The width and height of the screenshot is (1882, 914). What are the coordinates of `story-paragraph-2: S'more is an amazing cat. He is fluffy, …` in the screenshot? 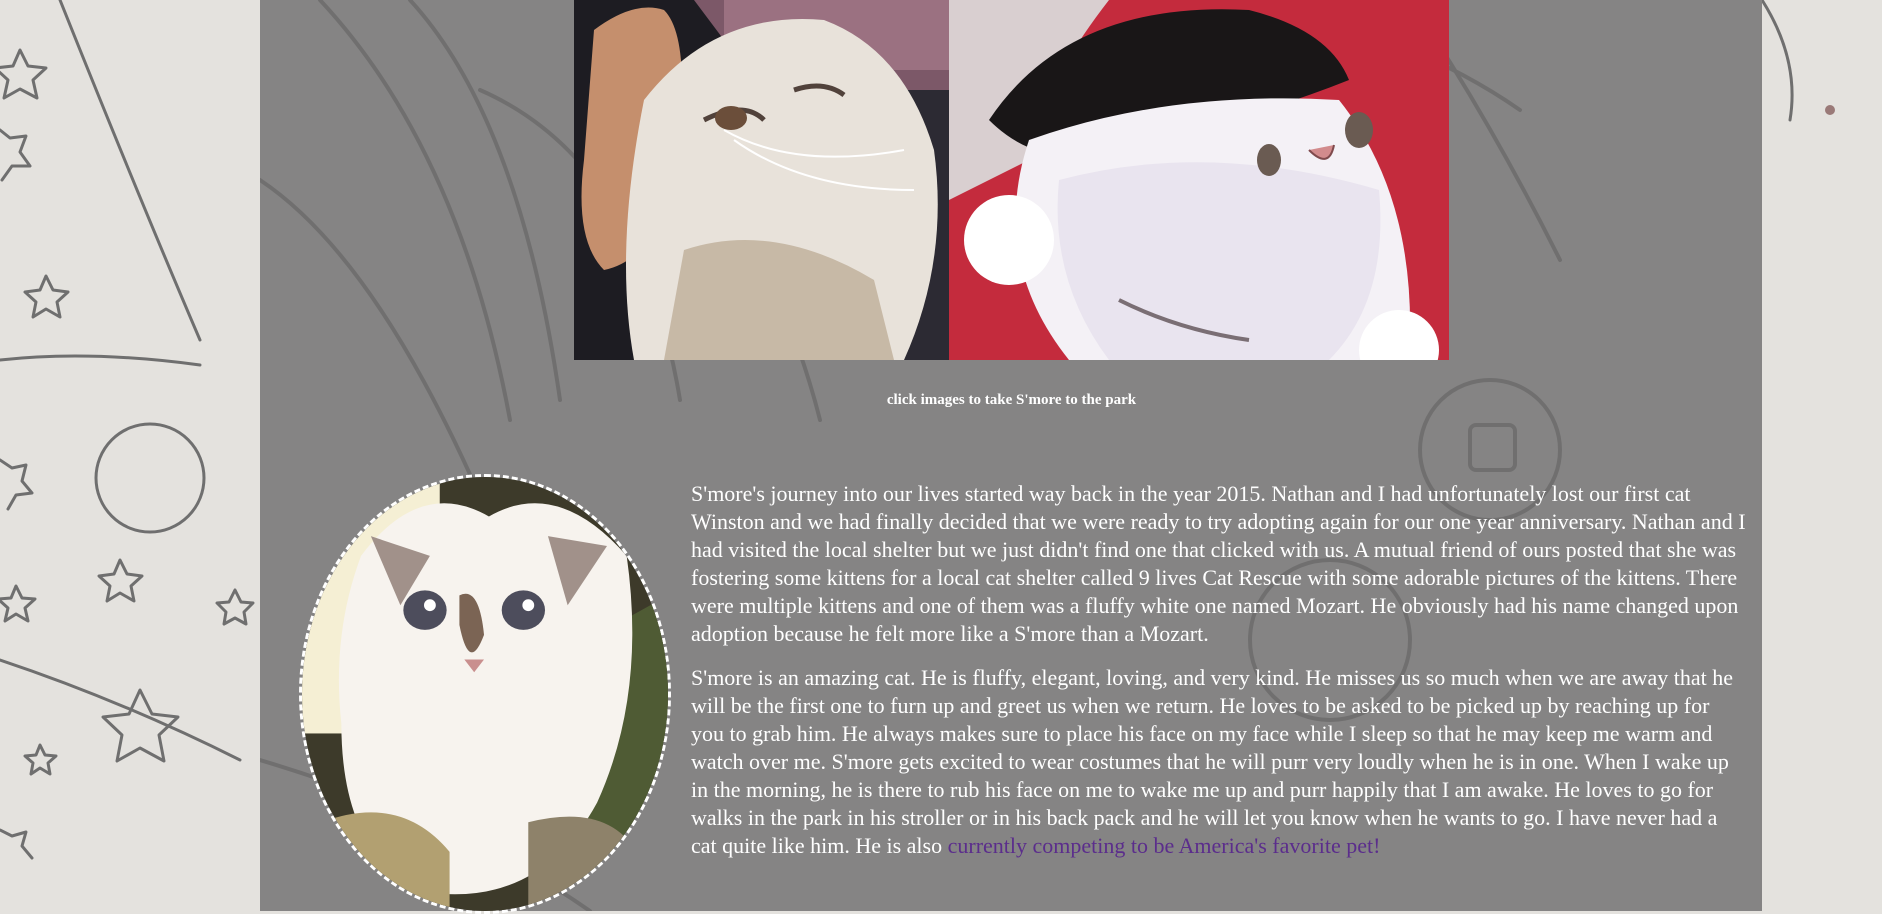 It's located at (1218, 762).